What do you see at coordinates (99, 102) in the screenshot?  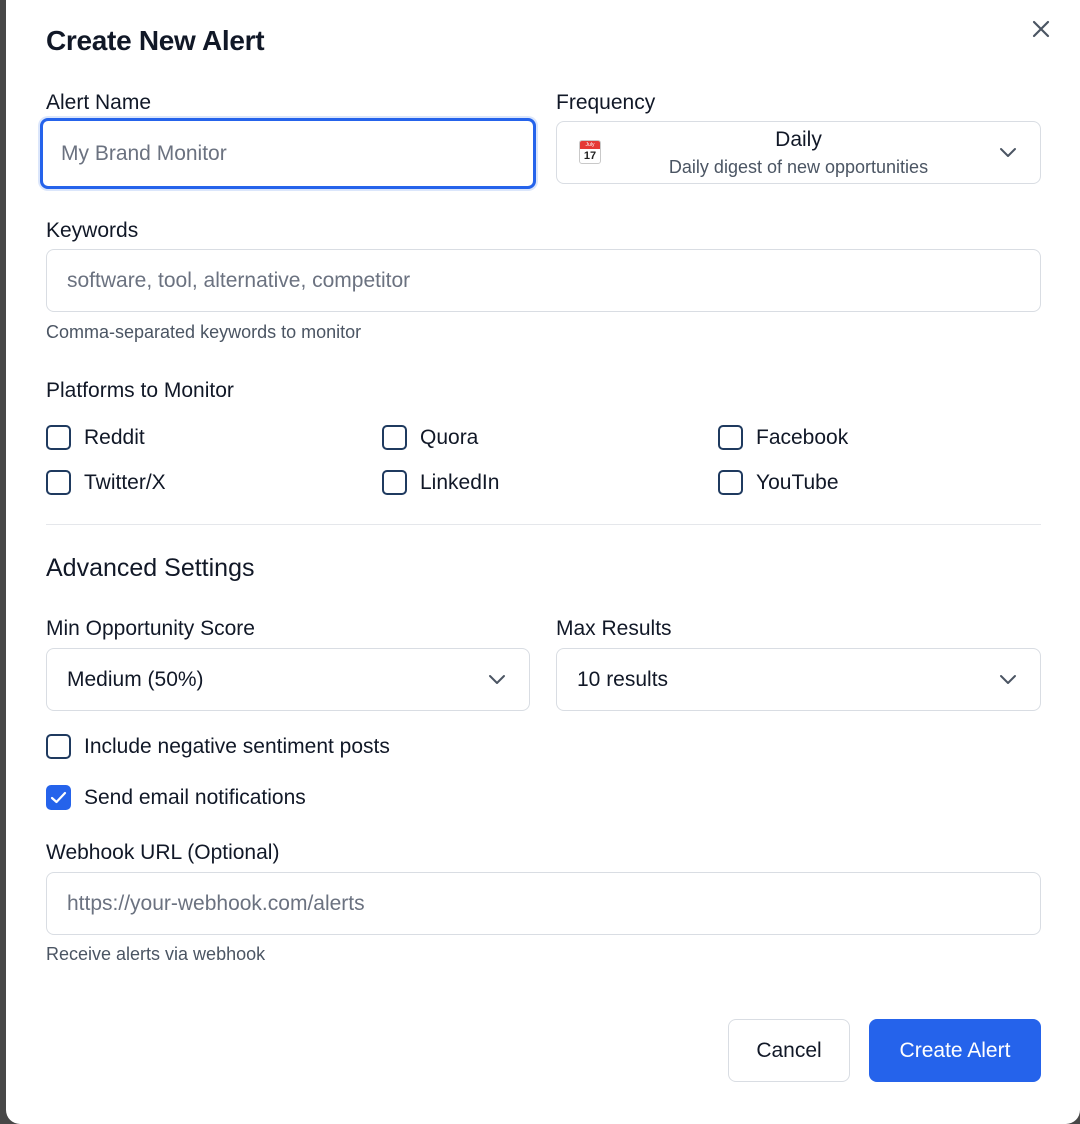 I see `alert-name-label: Alert Name` at bounding box center [99, 102].